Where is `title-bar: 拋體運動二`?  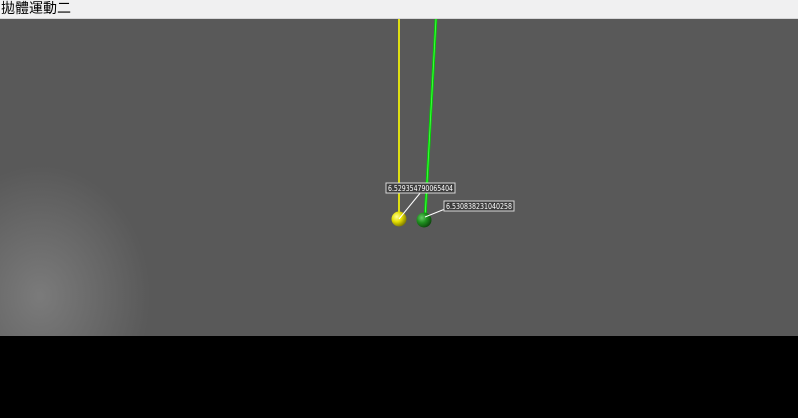 title-bar: 拋體運動二 is located at coordinates (399, 9).